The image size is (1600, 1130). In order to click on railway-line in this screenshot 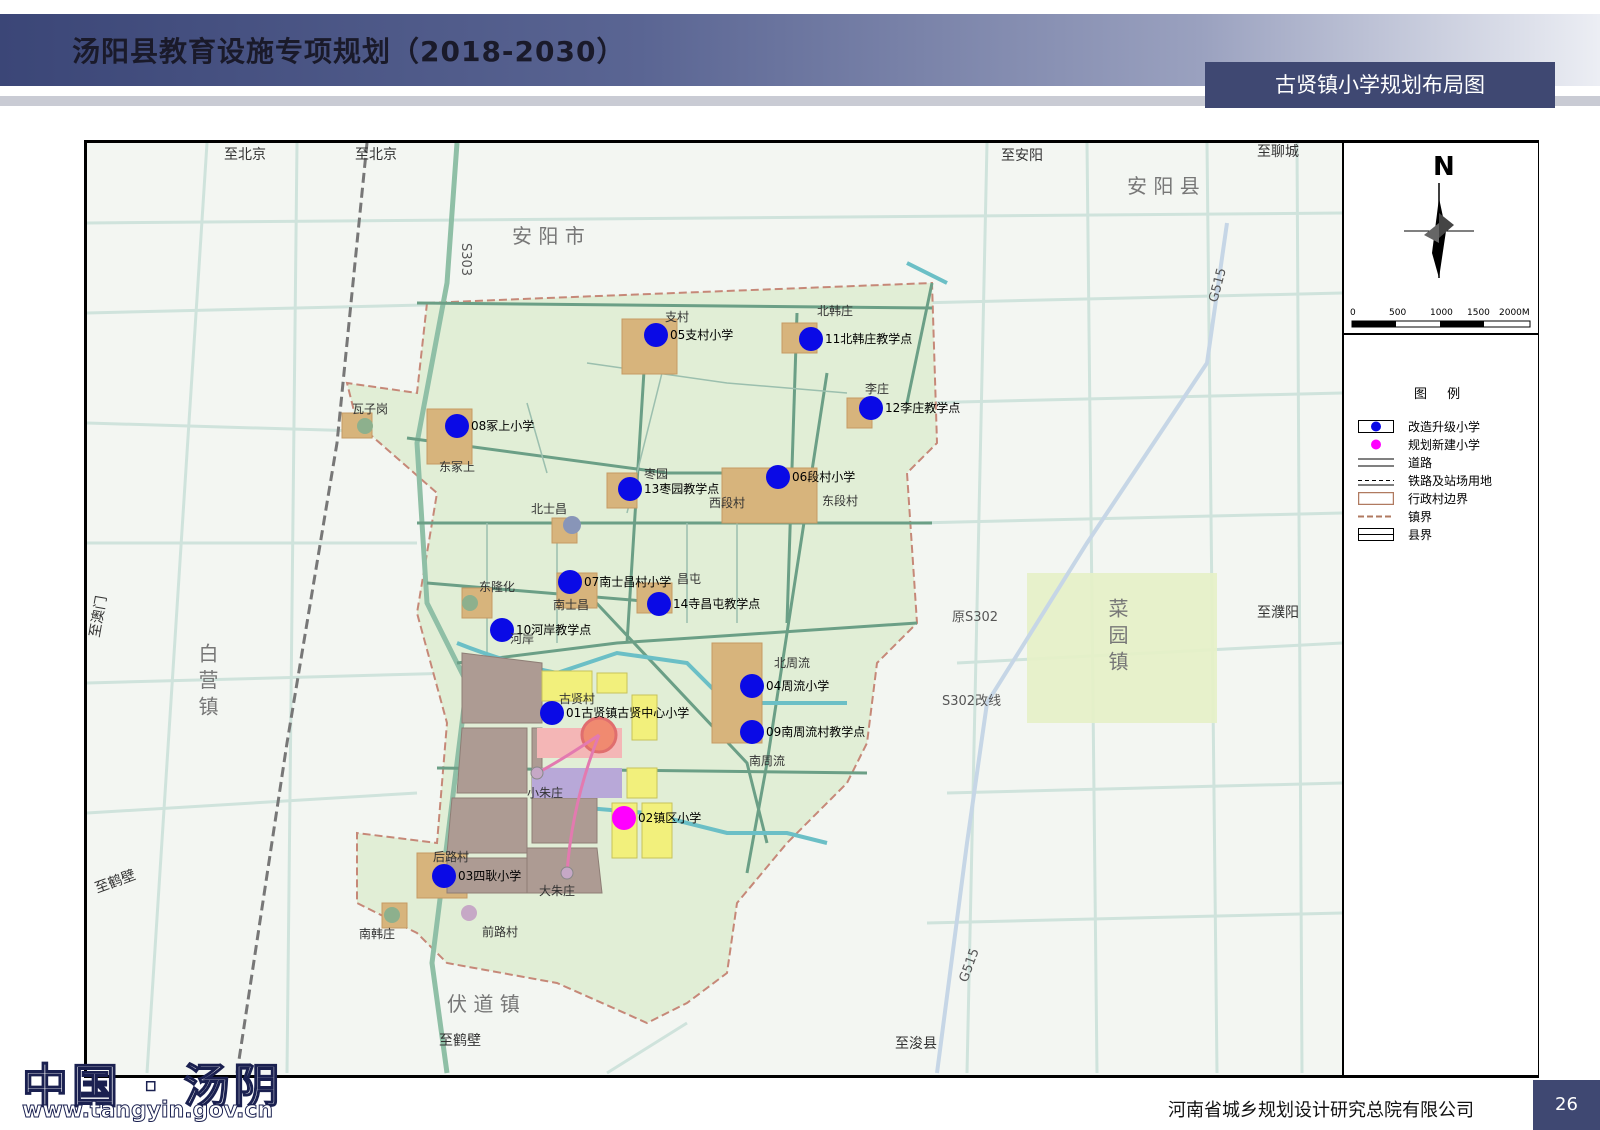, I will do `click(302, 608)`.